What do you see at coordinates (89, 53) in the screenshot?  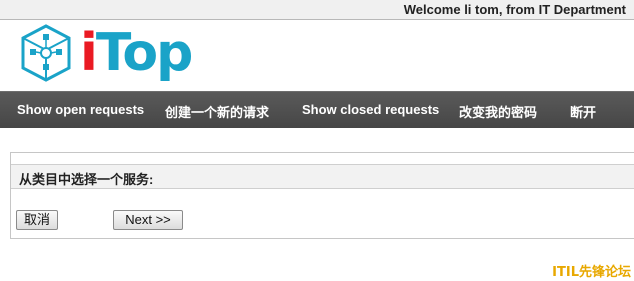 I see `logo-letter-i: i` at bounding box center [89, 53].